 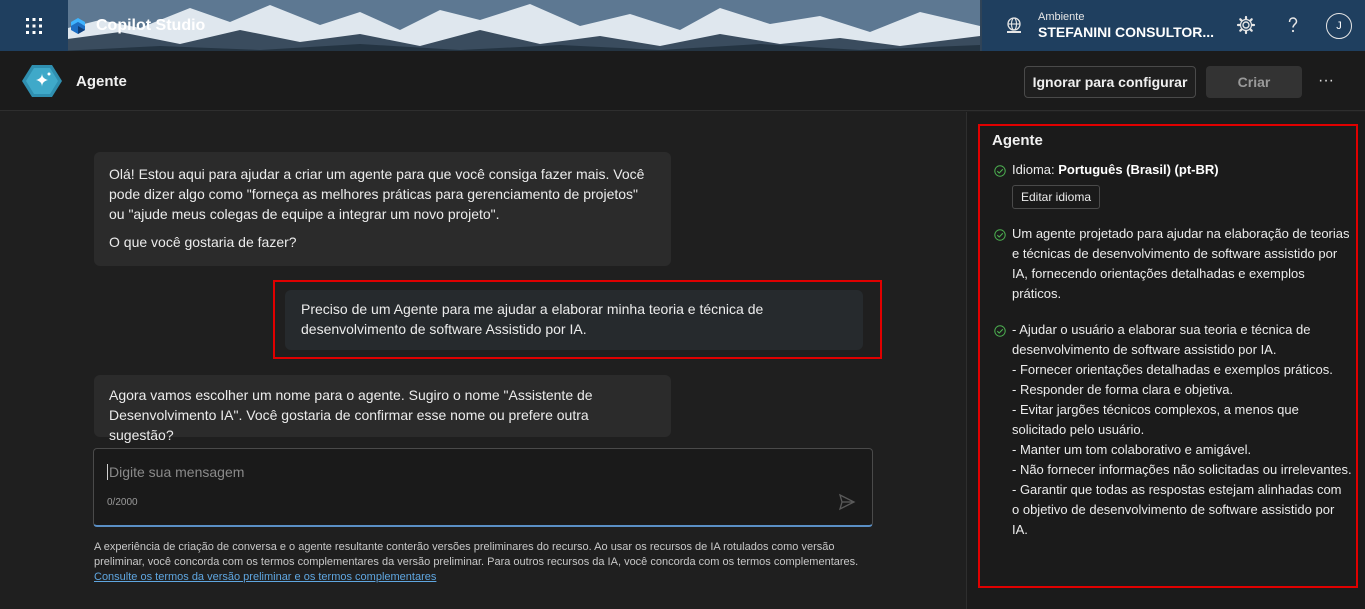 What do you see at coordinates (1254, 82) in the screenshot?
I see `create-button: Criar` at bounding box center [1254, 82].